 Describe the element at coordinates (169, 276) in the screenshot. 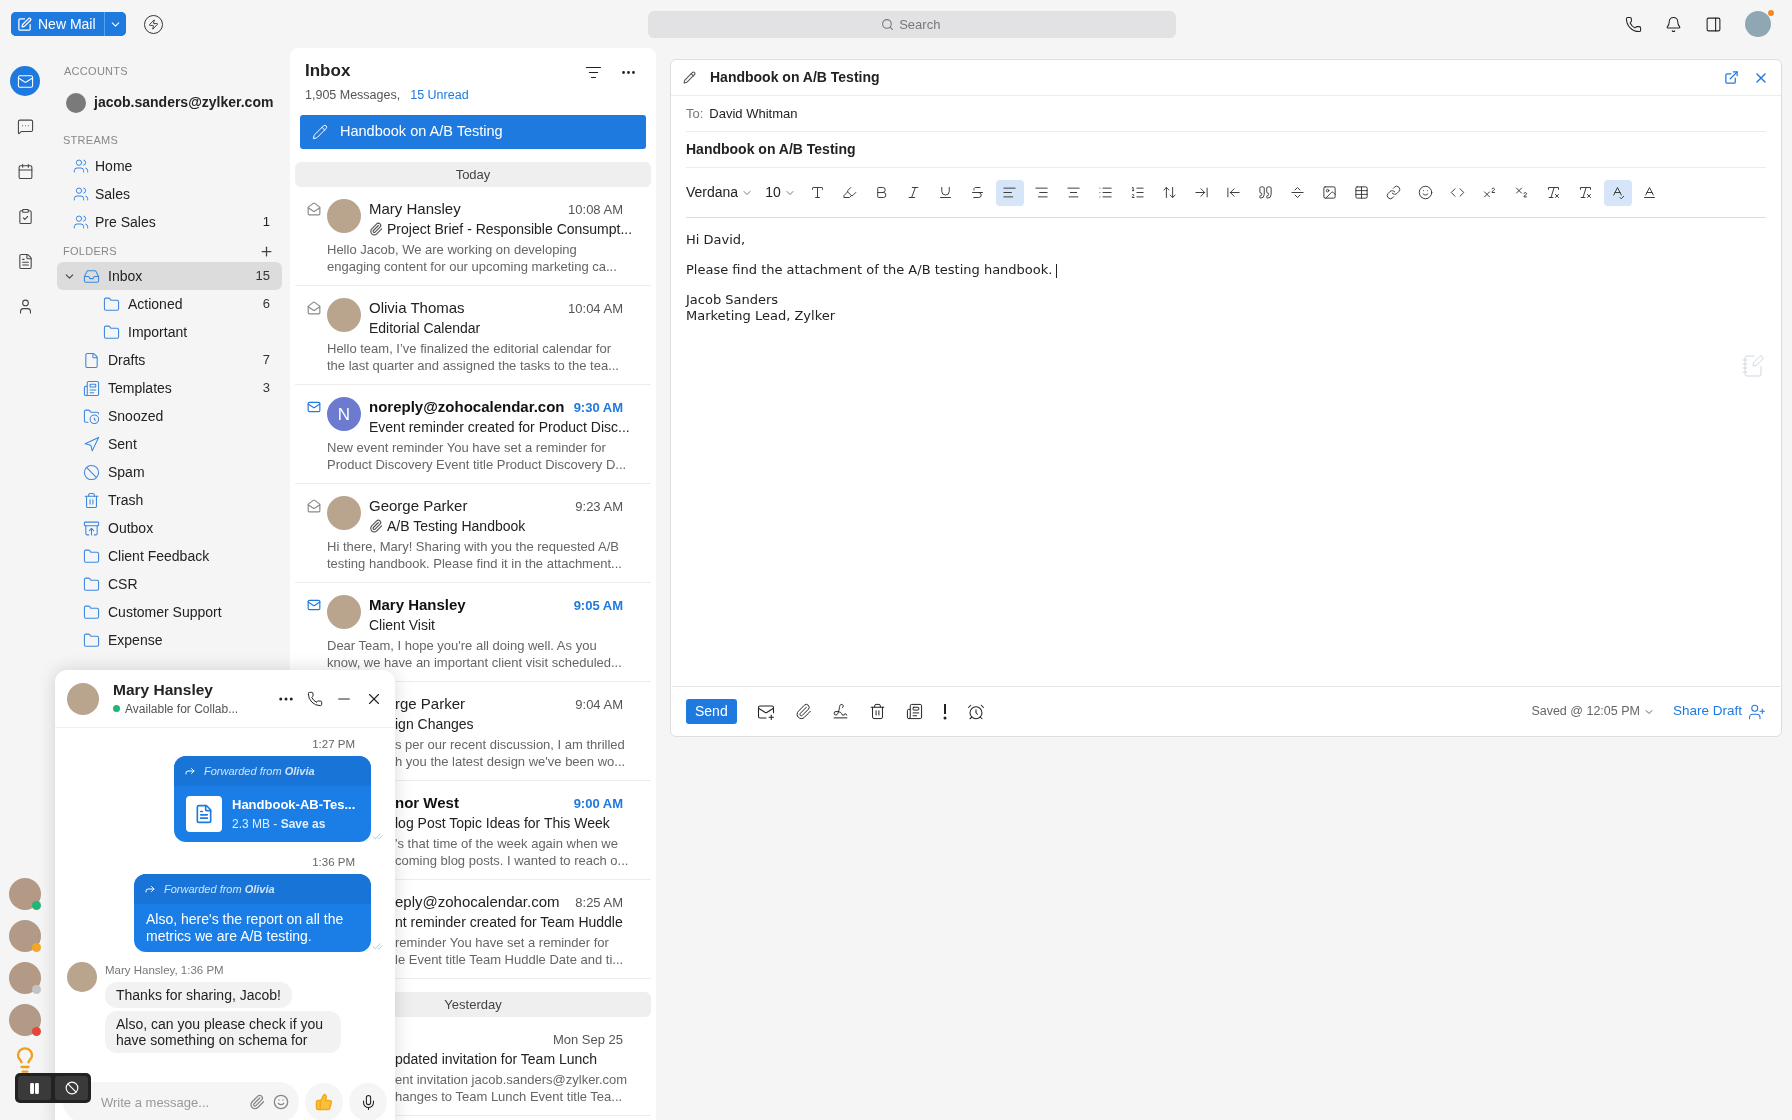

I see `folder-item: Inbox 15` at that location.